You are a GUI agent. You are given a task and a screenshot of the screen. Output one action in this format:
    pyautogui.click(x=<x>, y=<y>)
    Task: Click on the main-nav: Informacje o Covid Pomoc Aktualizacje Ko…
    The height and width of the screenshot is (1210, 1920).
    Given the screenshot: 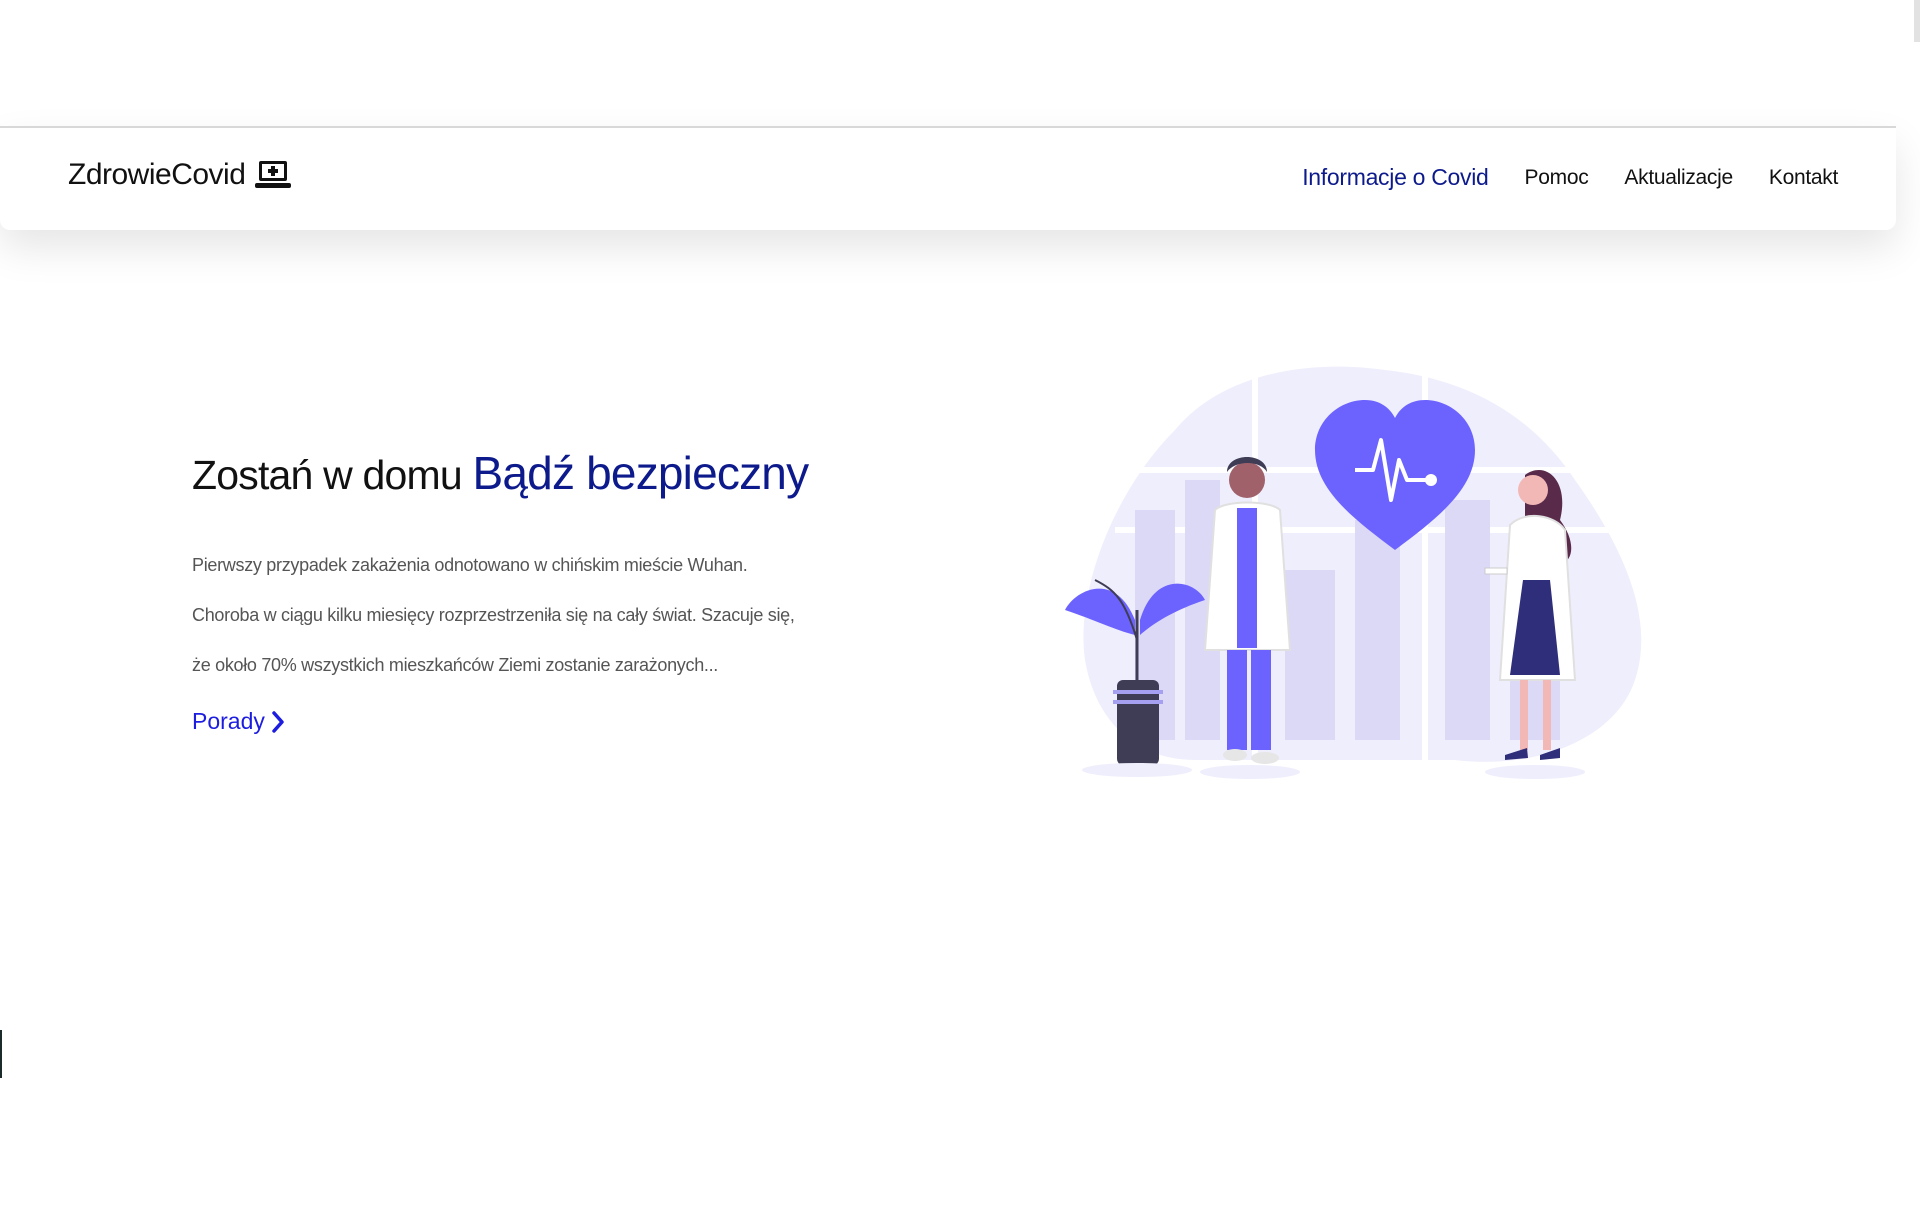 What is the action you would take?
    pyautogui.click(x=1570, y=177)
    